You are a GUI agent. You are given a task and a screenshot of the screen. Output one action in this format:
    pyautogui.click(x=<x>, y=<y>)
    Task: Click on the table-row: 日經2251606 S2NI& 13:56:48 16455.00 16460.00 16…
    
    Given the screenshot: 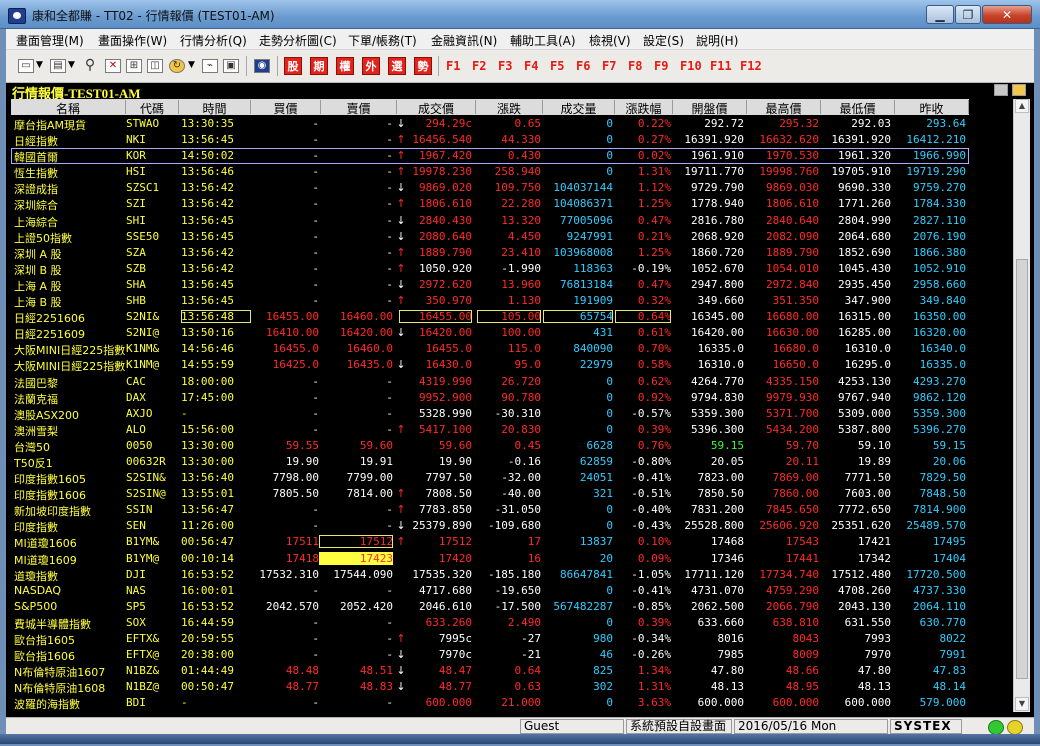 What is the action you would take?
    pyautogui.click(x=490, y=317)
    